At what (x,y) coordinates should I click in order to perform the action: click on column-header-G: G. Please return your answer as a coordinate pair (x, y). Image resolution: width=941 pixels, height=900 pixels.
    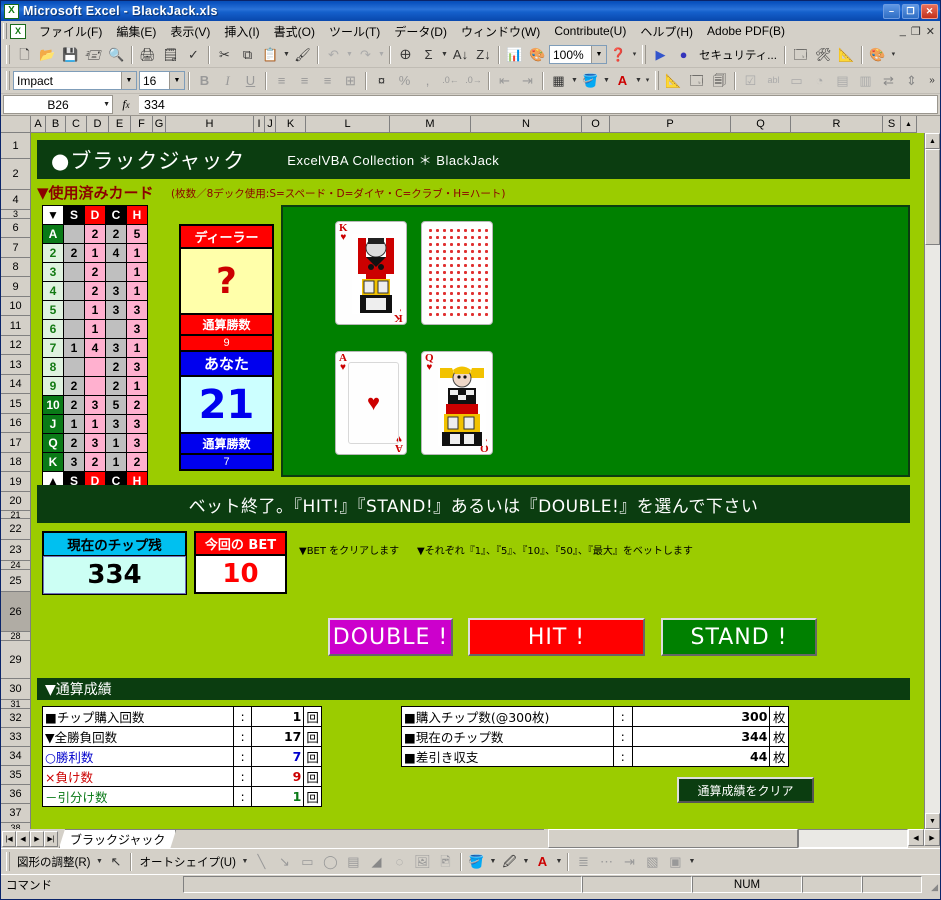
    Looking at the image, I should click on (159, 124).